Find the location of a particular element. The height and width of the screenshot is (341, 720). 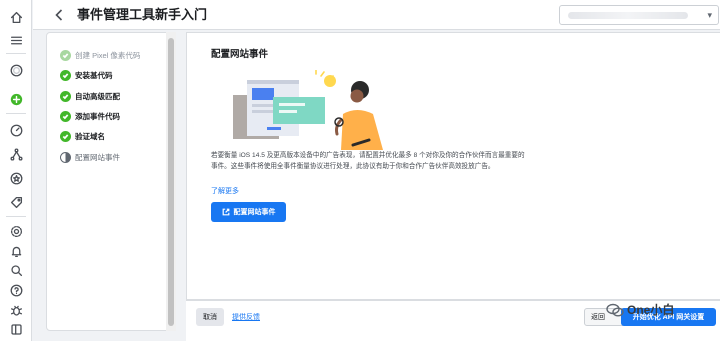

step-verify-domain: 验证域名 is located at coordinates (82, 136).